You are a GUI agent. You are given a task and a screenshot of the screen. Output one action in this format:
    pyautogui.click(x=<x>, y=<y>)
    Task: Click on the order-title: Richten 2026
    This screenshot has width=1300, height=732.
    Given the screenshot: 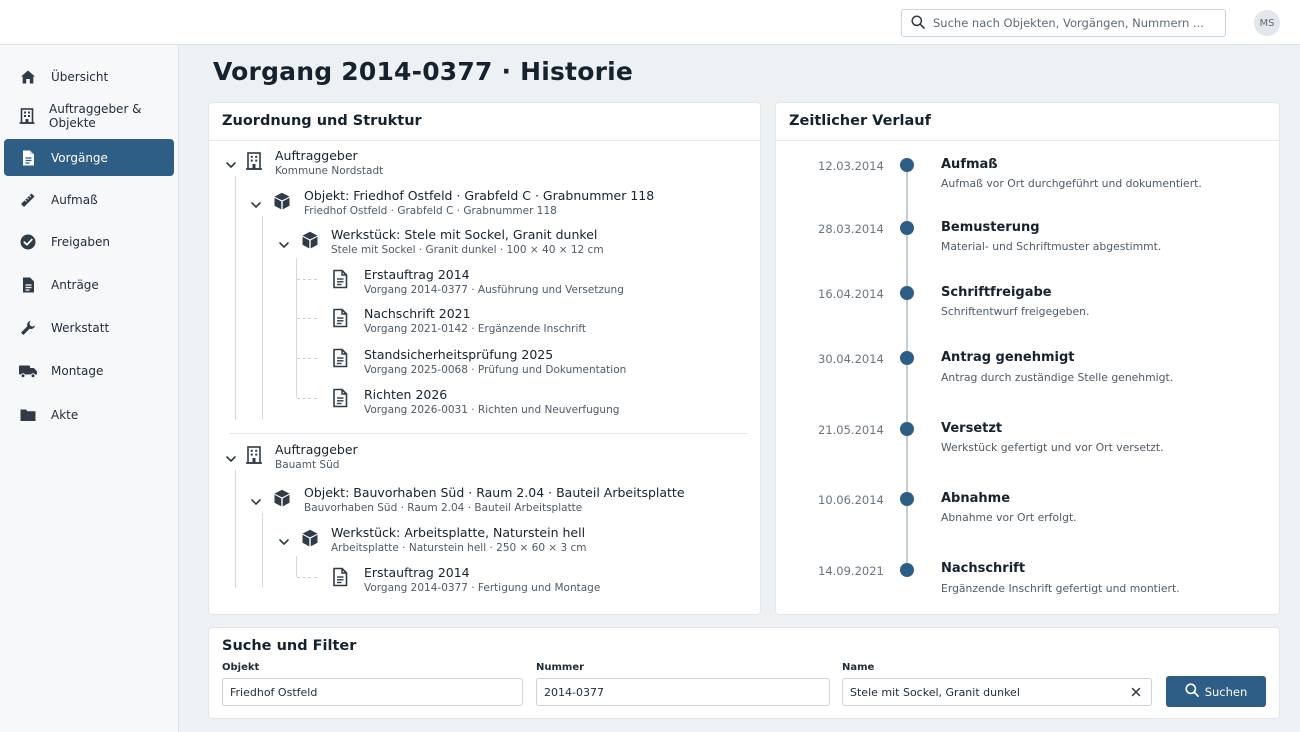 What is the action you would take?
    pyautogui.click(x=406, y=394)
    